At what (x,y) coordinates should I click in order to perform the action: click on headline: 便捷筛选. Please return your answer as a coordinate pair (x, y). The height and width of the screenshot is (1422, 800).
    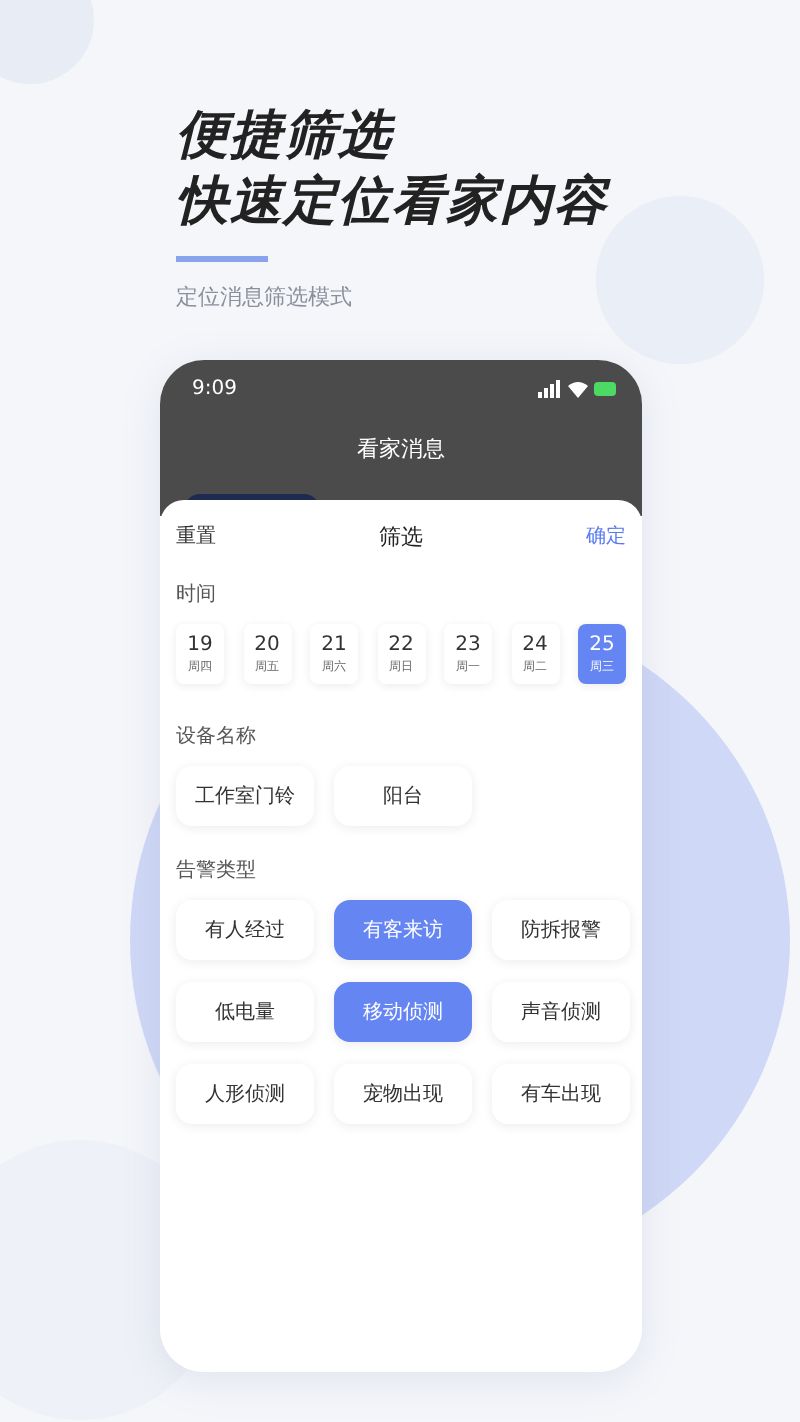
    Looking at the image, I should click on (287, 137).